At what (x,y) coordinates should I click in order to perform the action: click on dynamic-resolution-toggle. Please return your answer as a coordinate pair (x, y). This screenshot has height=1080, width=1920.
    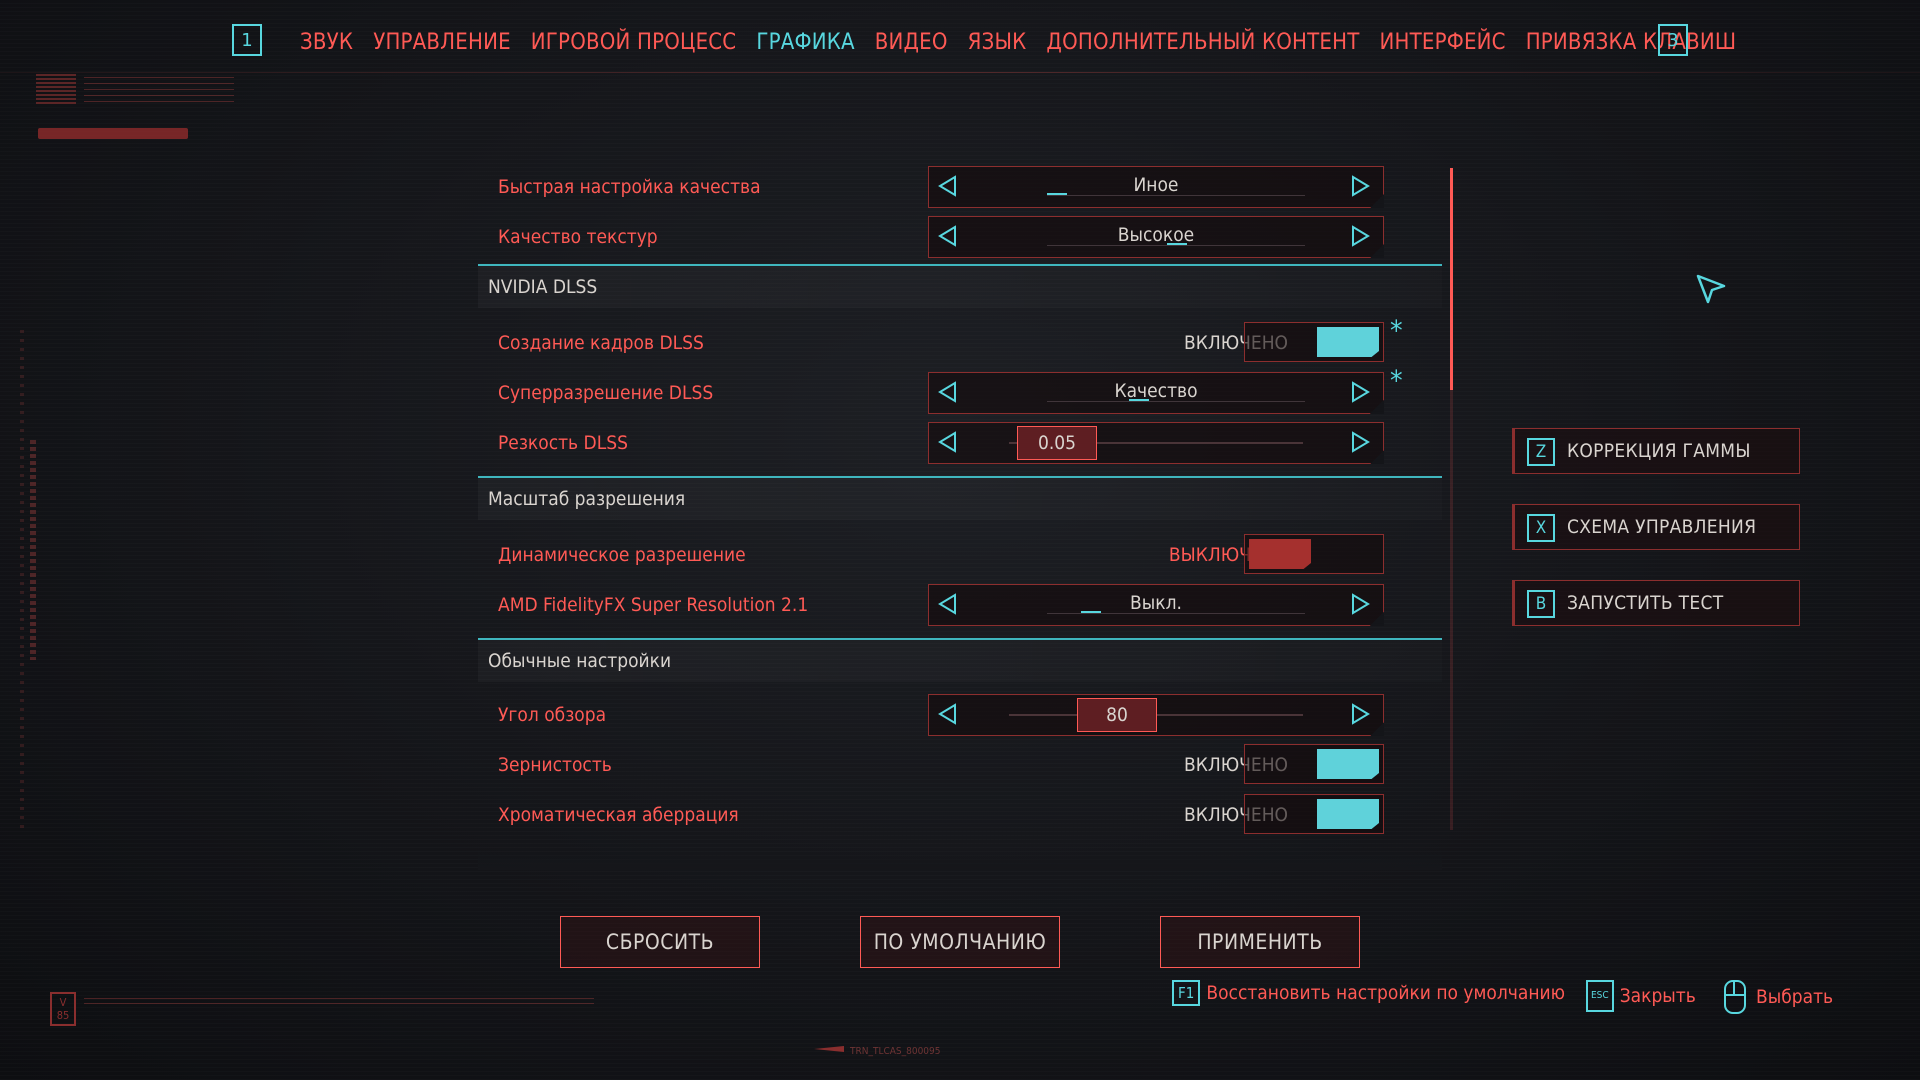
    Looking at the image, I should click on (1314, 554).